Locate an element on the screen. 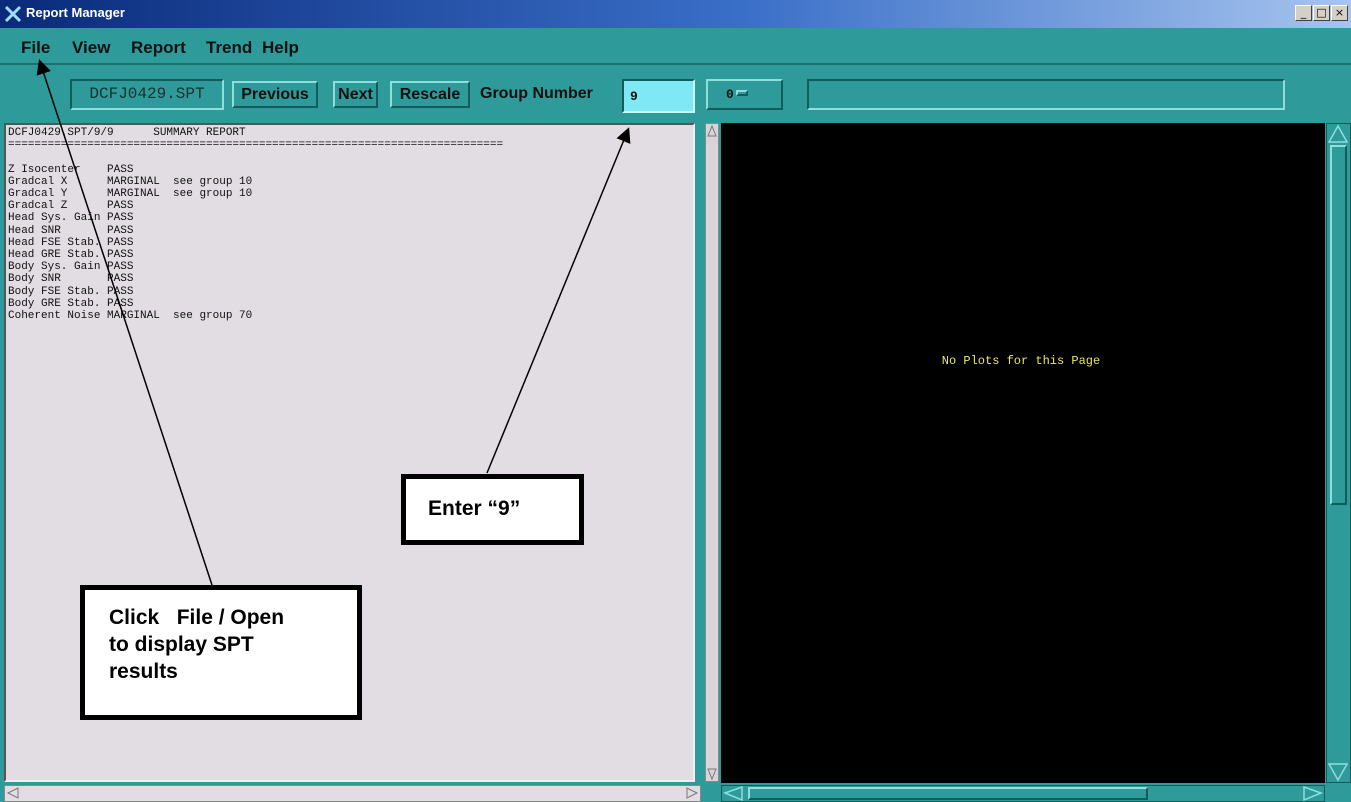 The width and height of the screenshot is (1351, 802). close-button: × is located at coordinates (1339, 13).